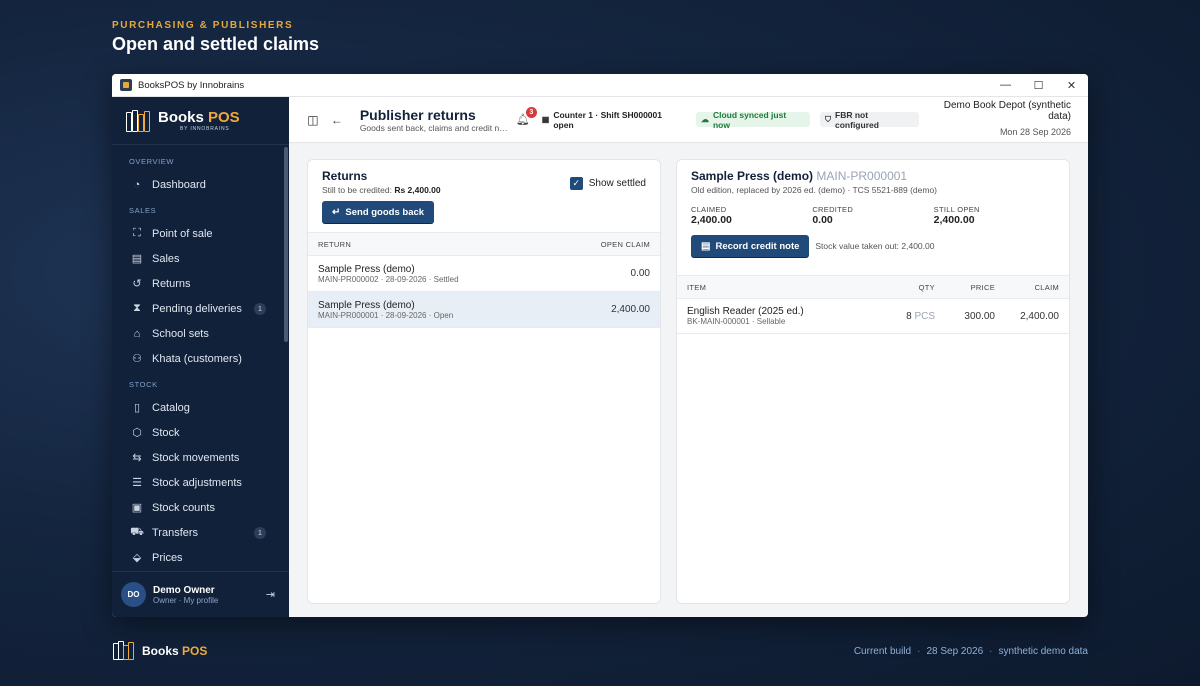 The width and height of the screenshot is (1200, 686). I want to click on notifications-bell-icon: 🔔︎ 3, so click(526, 116).